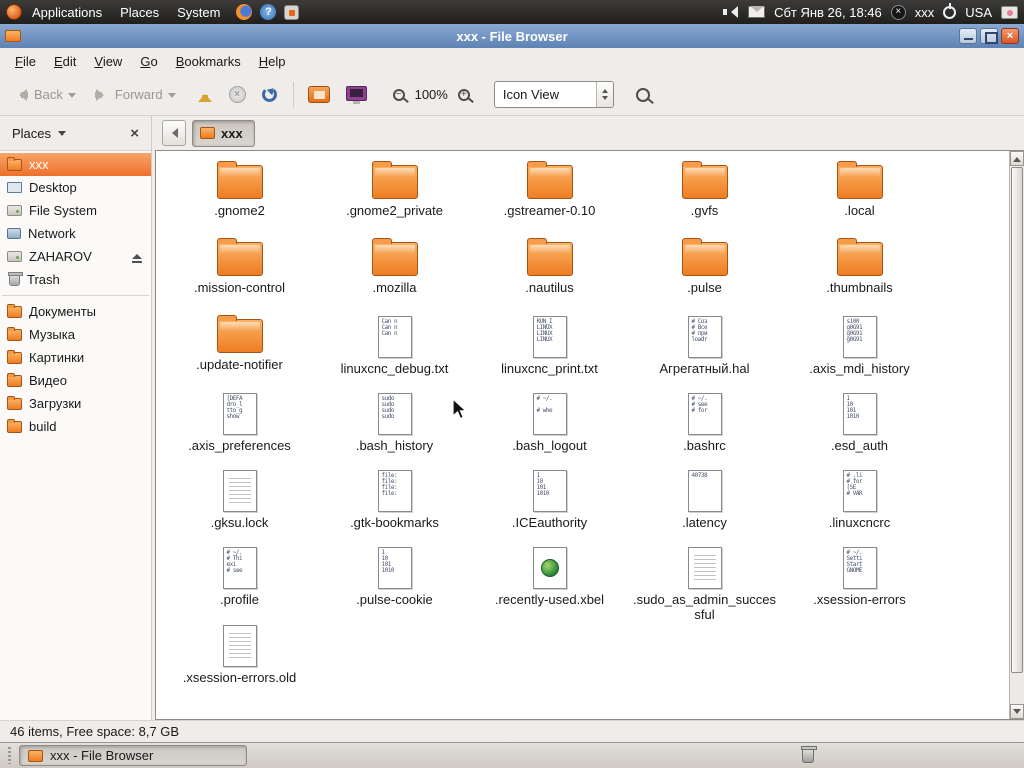  I want to click on sidebar-item-Trash: Trash, so click(75, 279).